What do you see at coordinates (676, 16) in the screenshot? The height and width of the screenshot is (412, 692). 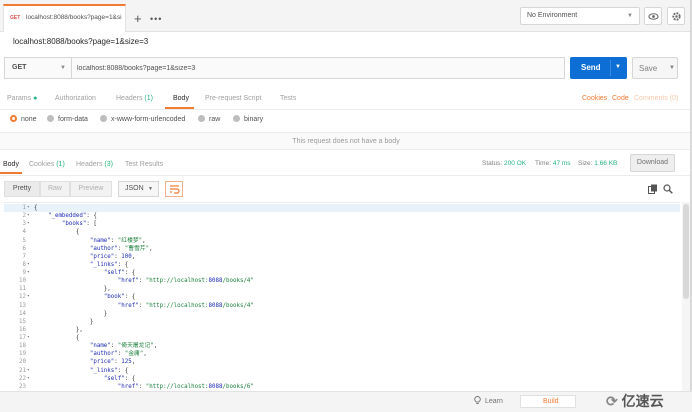 I see `environment-settings-button` at bounding box center [676, 16].